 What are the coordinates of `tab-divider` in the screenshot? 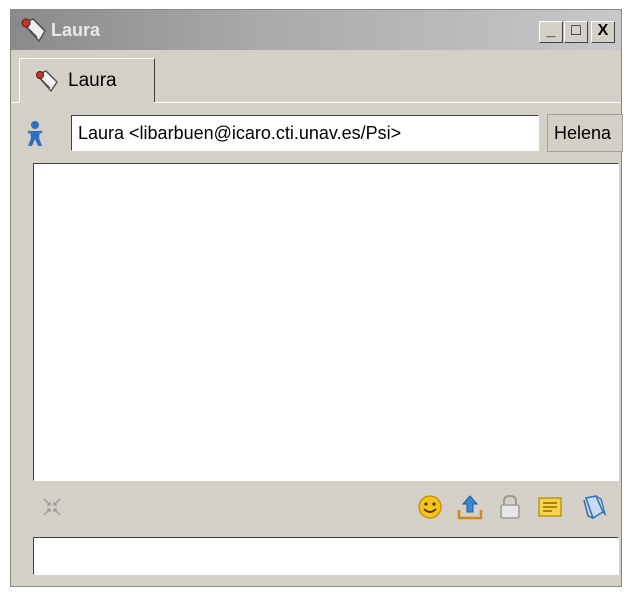 It's located at (388, 102).